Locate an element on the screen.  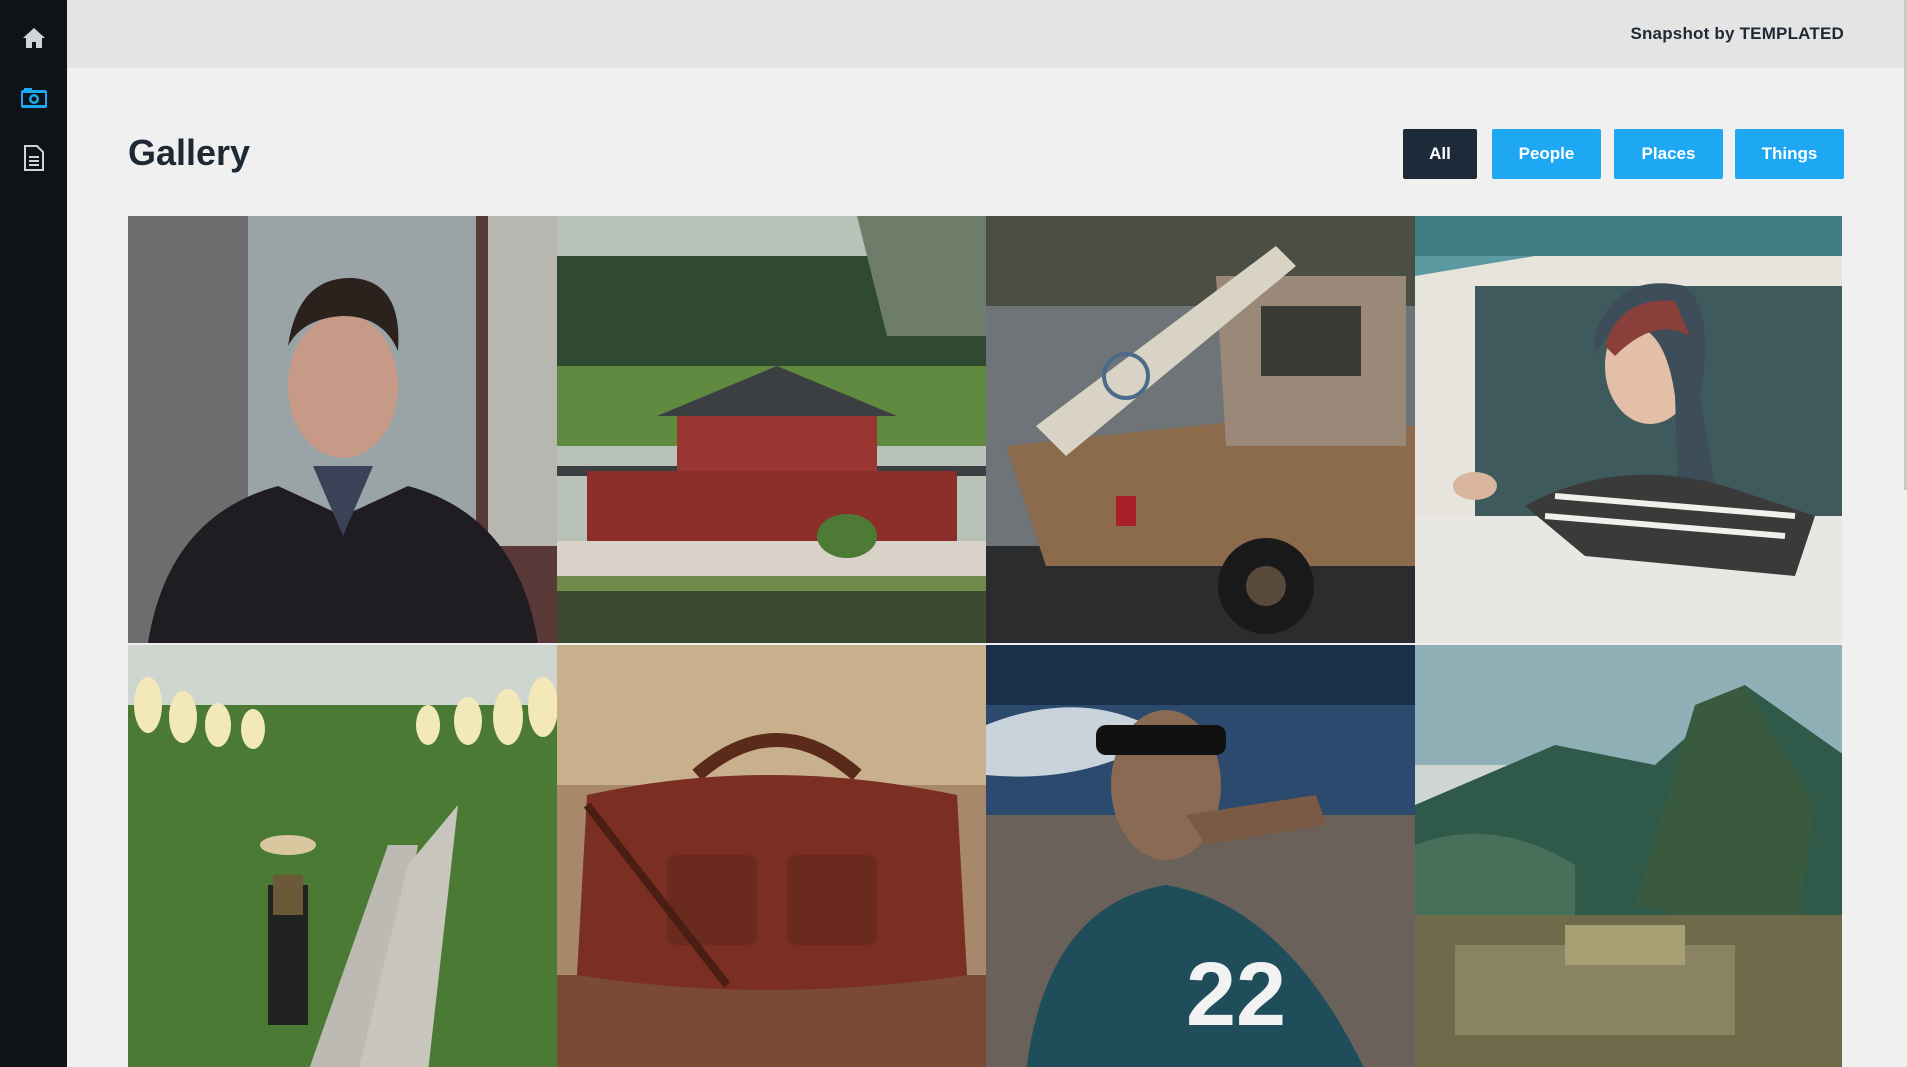
filter-places-button: Places is located at coordinates (1668, 154).